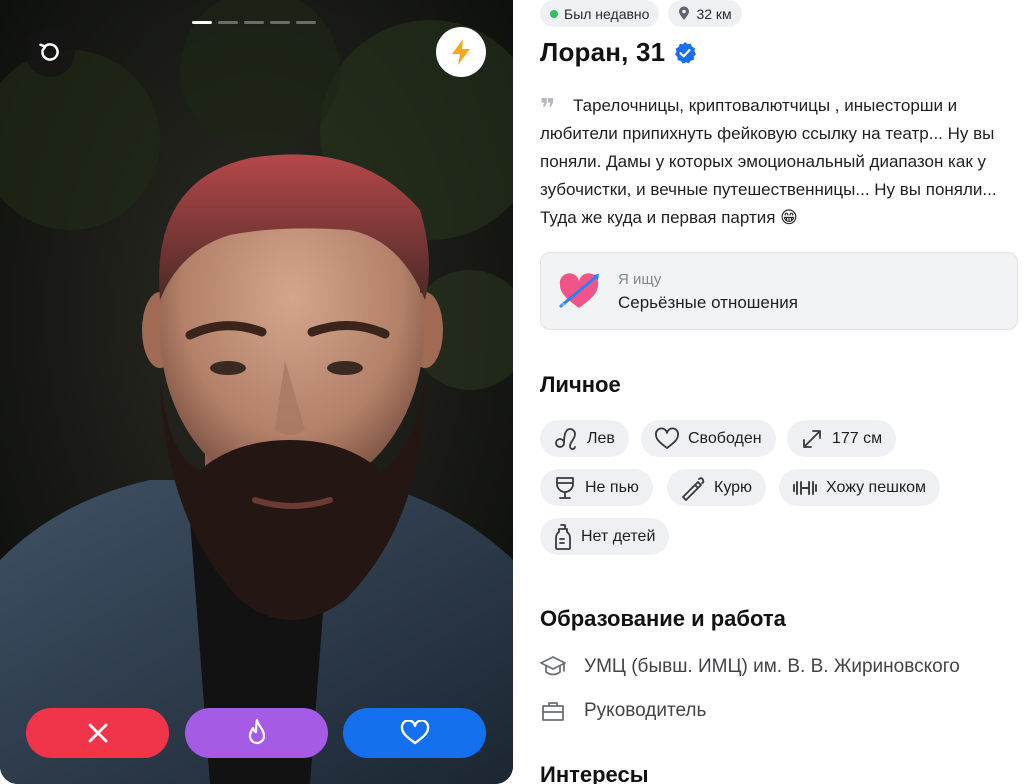  I want to click on location-pin-icon, so click(684, 13).